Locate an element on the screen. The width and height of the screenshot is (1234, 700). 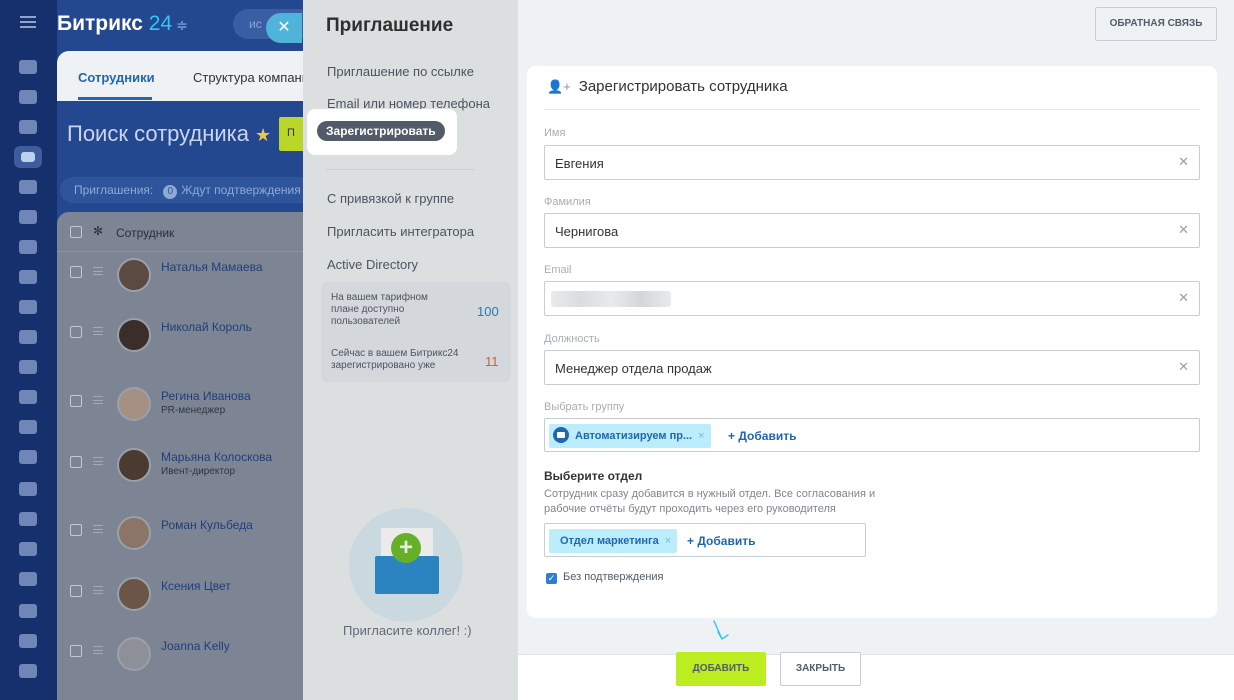
table-row: Марьяна Колоскова Ивент-директор is located at coordinates (180, 482).